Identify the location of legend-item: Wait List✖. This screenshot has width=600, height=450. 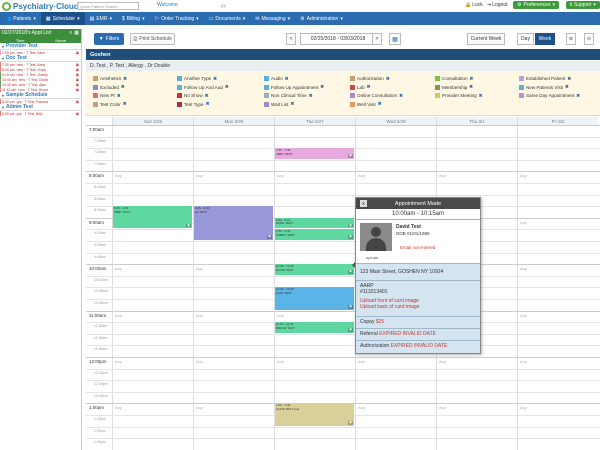
(279, 104).